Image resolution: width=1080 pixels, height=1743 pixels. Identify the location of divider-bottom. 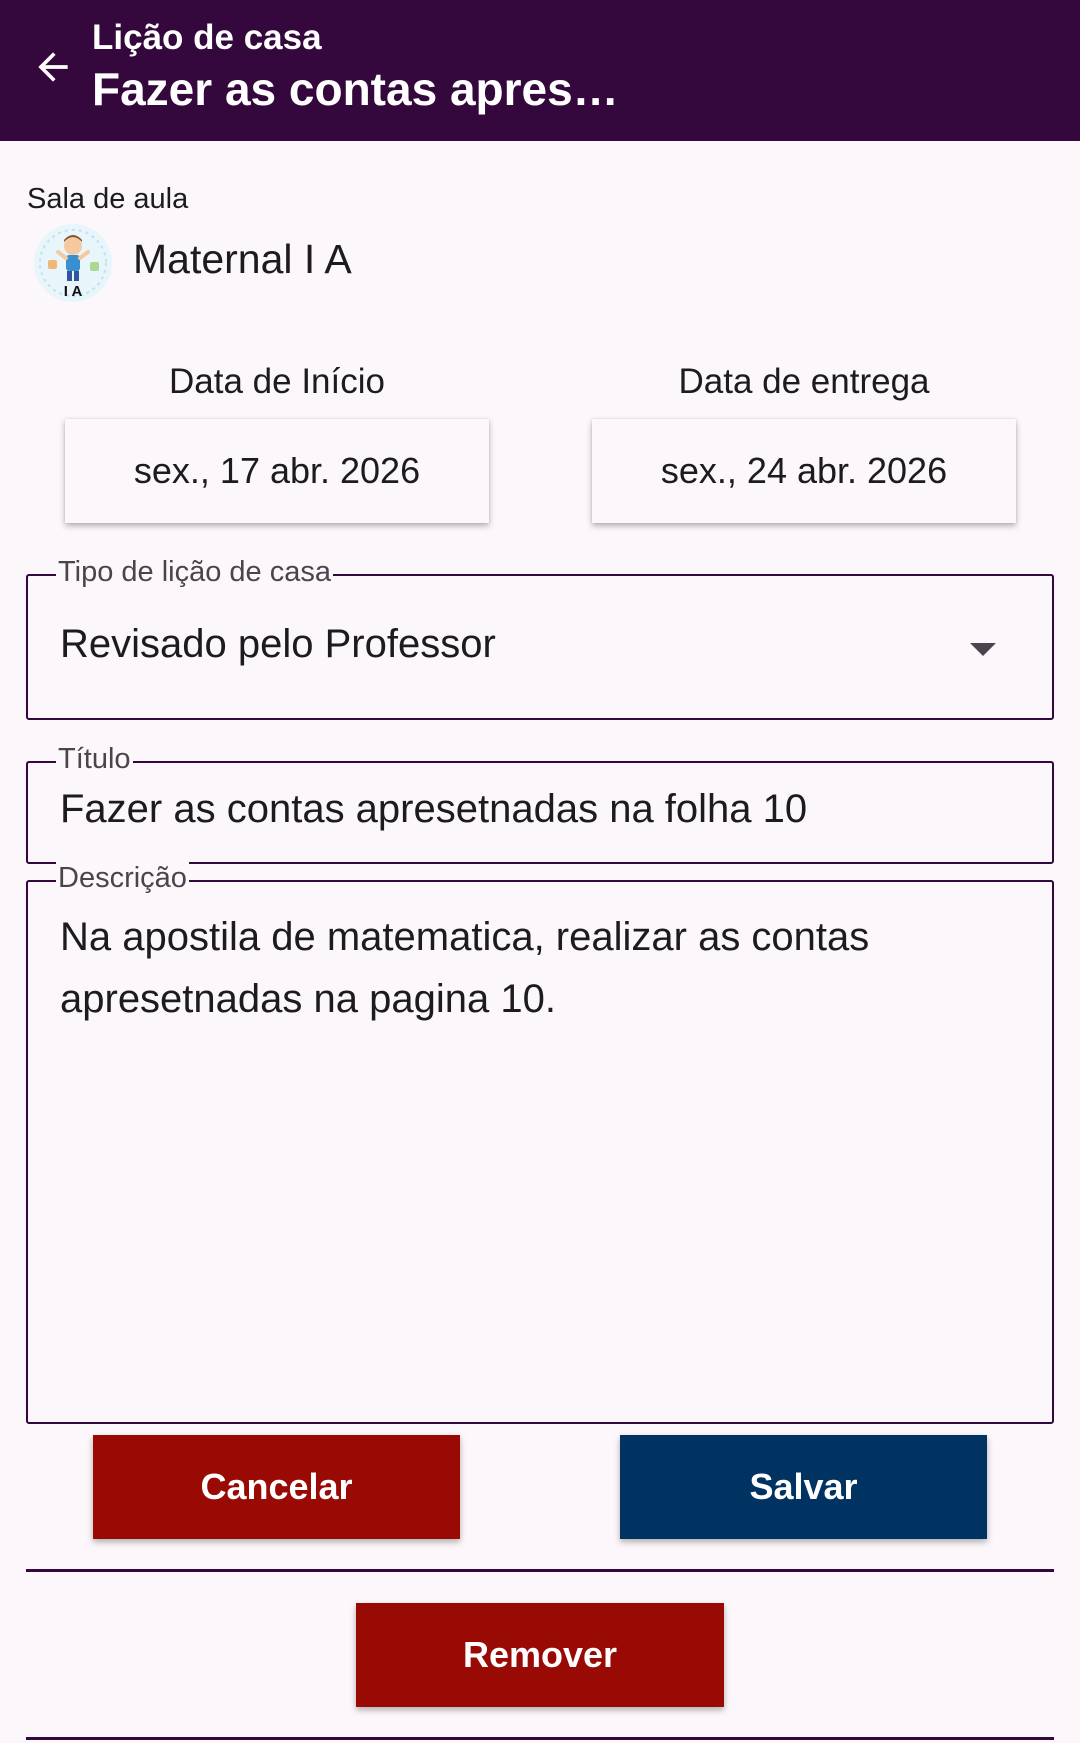
(540, 1738).